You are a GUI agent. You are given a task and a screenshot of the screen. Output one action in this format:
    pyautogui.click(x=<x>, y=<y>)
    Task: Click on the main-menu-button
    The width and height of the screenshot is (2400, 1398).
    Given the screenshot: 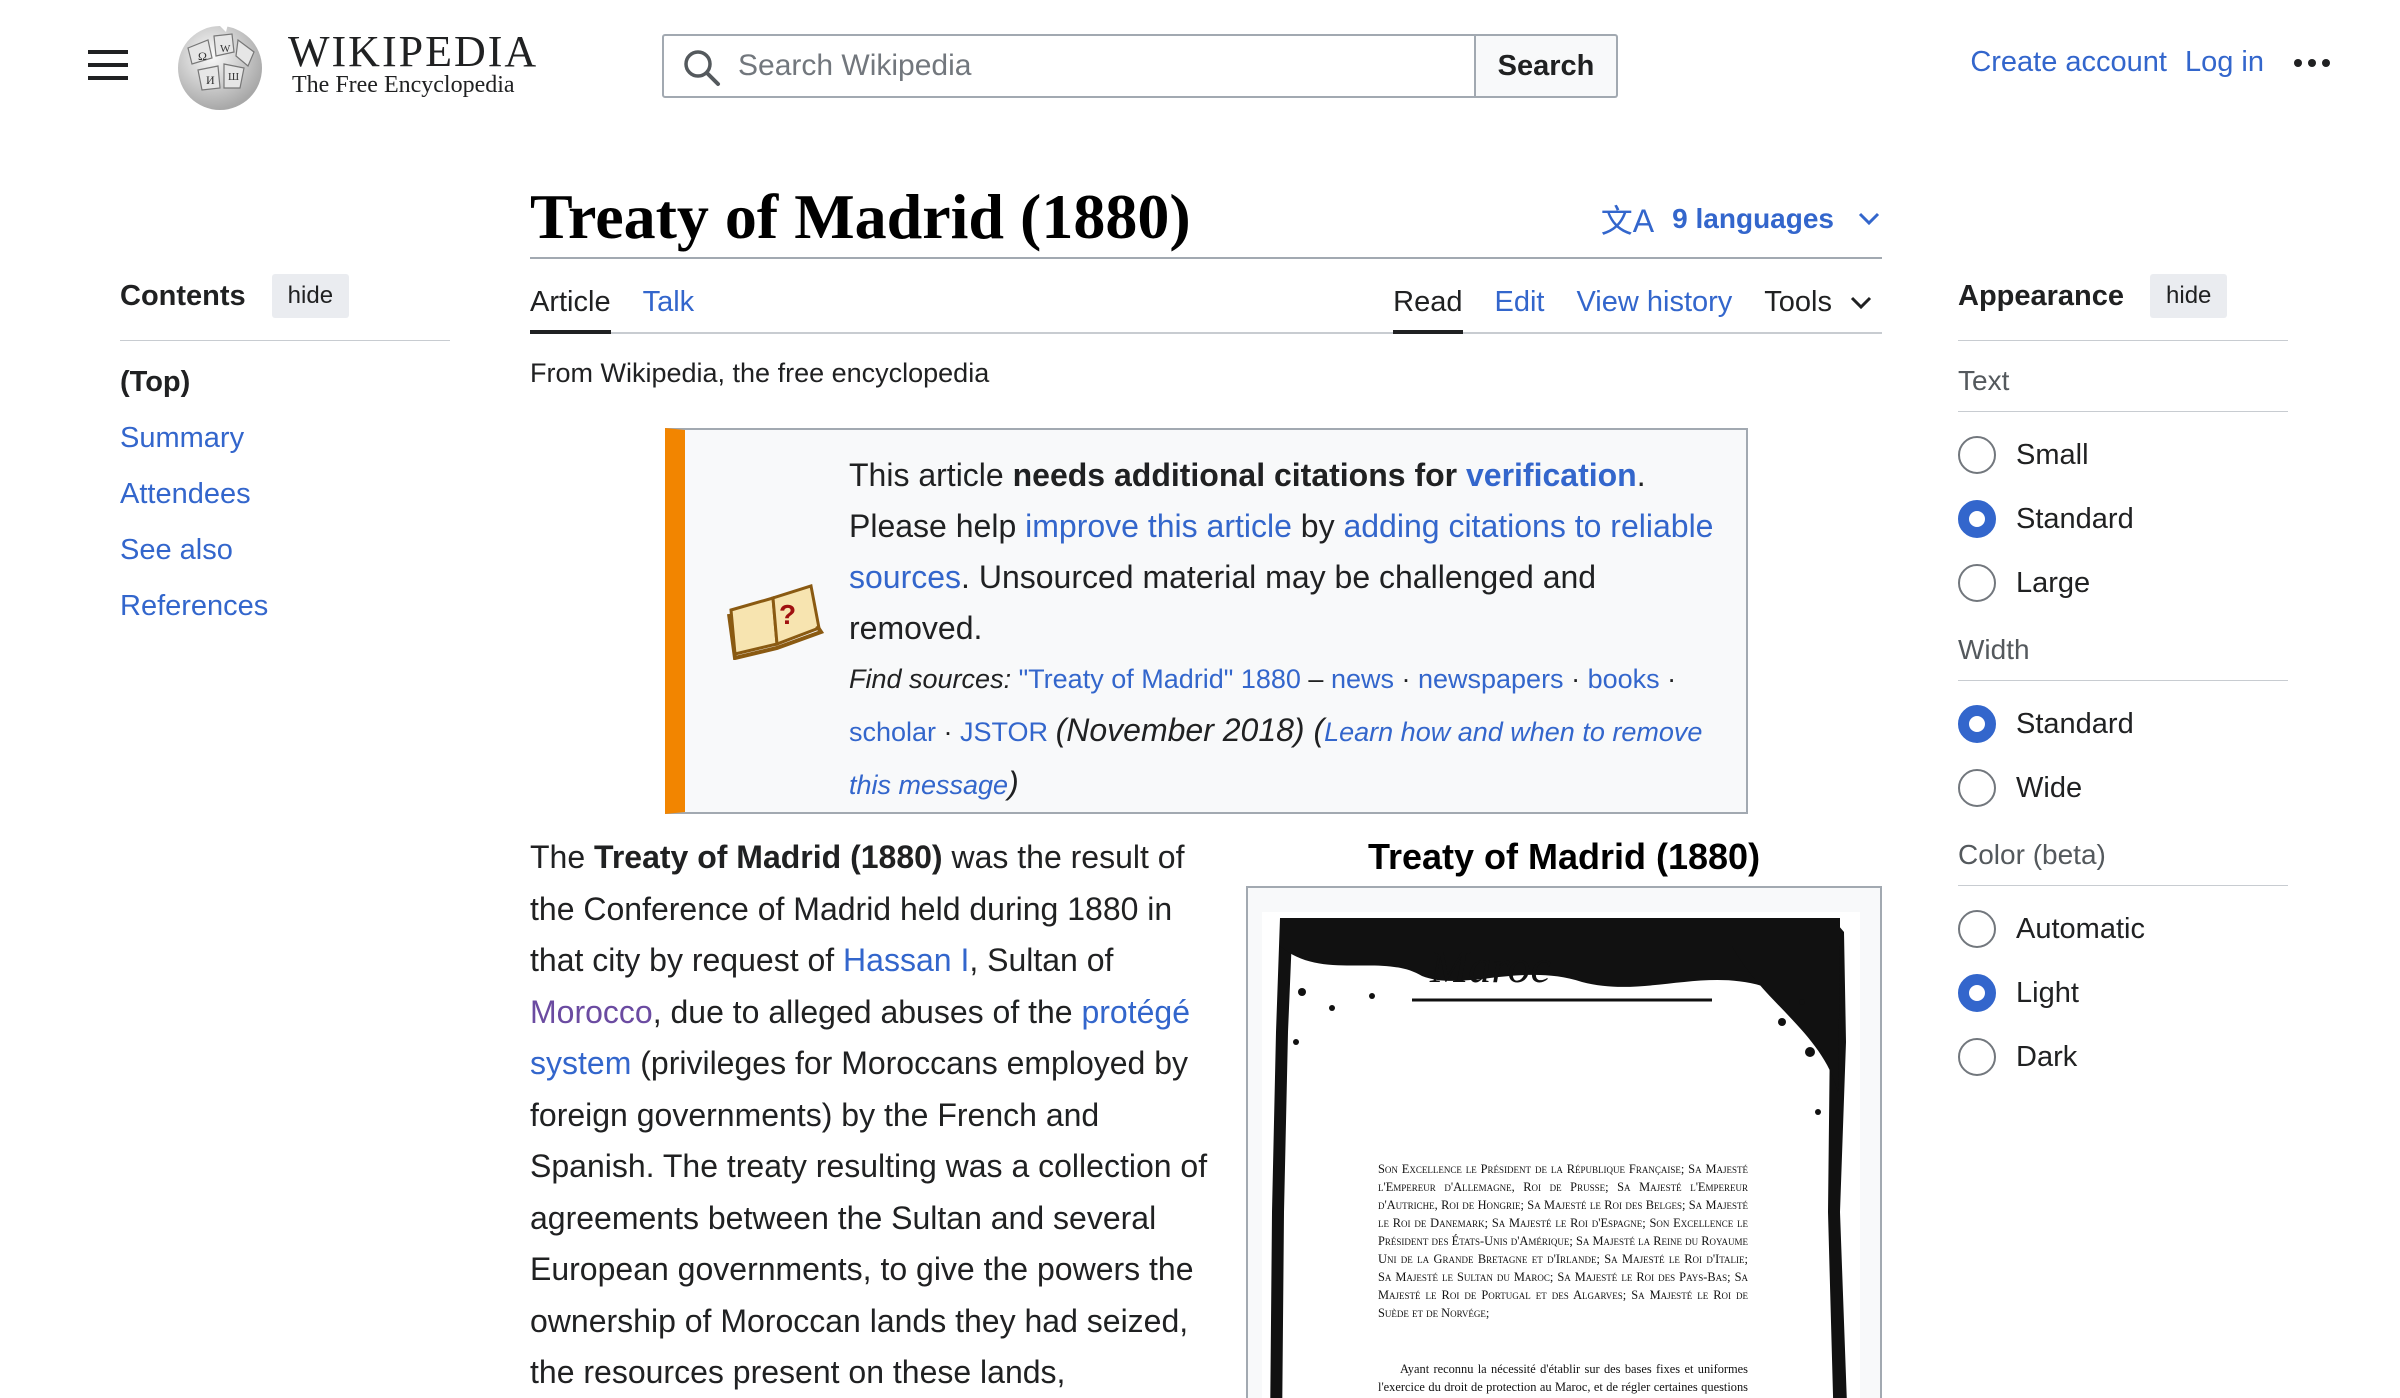 What is the action you would take?
    pyautogui.click(x=108, y=67)
    